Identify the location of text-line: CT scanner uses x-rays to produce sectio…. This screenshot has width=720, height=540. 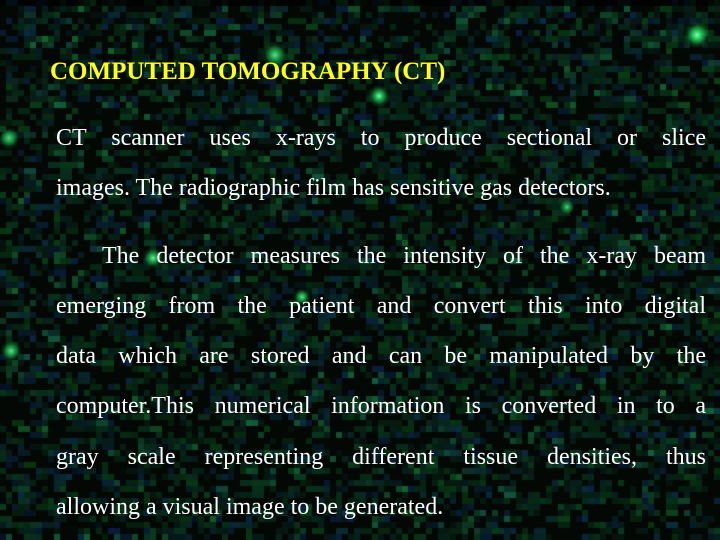
(381, 138).